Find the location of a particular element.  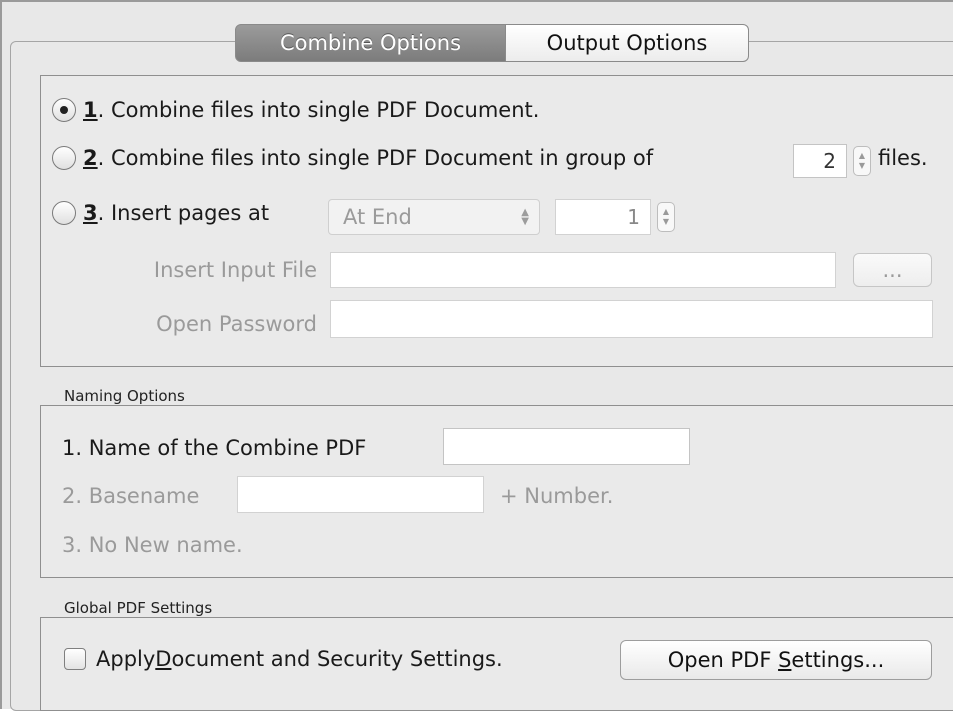

naming-options-title: Naming Options is located at coordinates (124, 396).